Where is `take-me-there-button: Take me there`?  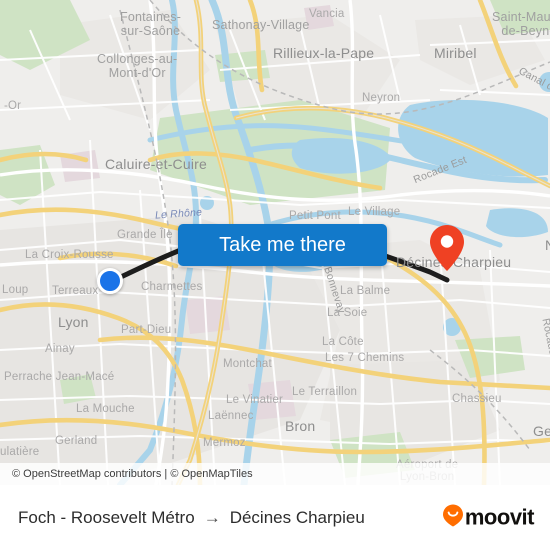
take-me-there-button: Take me there is located at coordinates (282, 245).